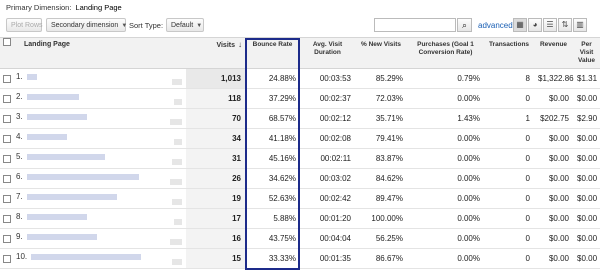 The height and width of the screenshot is (272, 600). What do you see at coordinates (381, 158) in the screenshot?
I see `pct-new-visits-cell: 83.87%` at bounding box center [381, 158].